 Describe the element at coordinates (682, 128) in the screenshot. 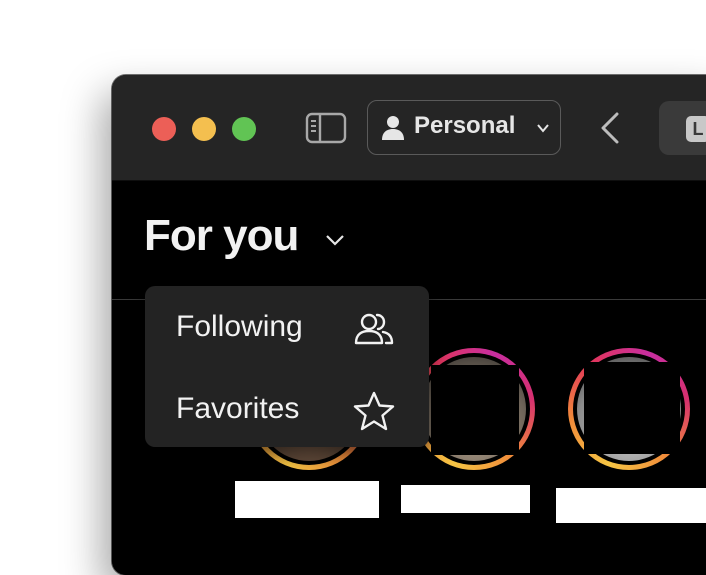

I see `tab-button: L` at that location.